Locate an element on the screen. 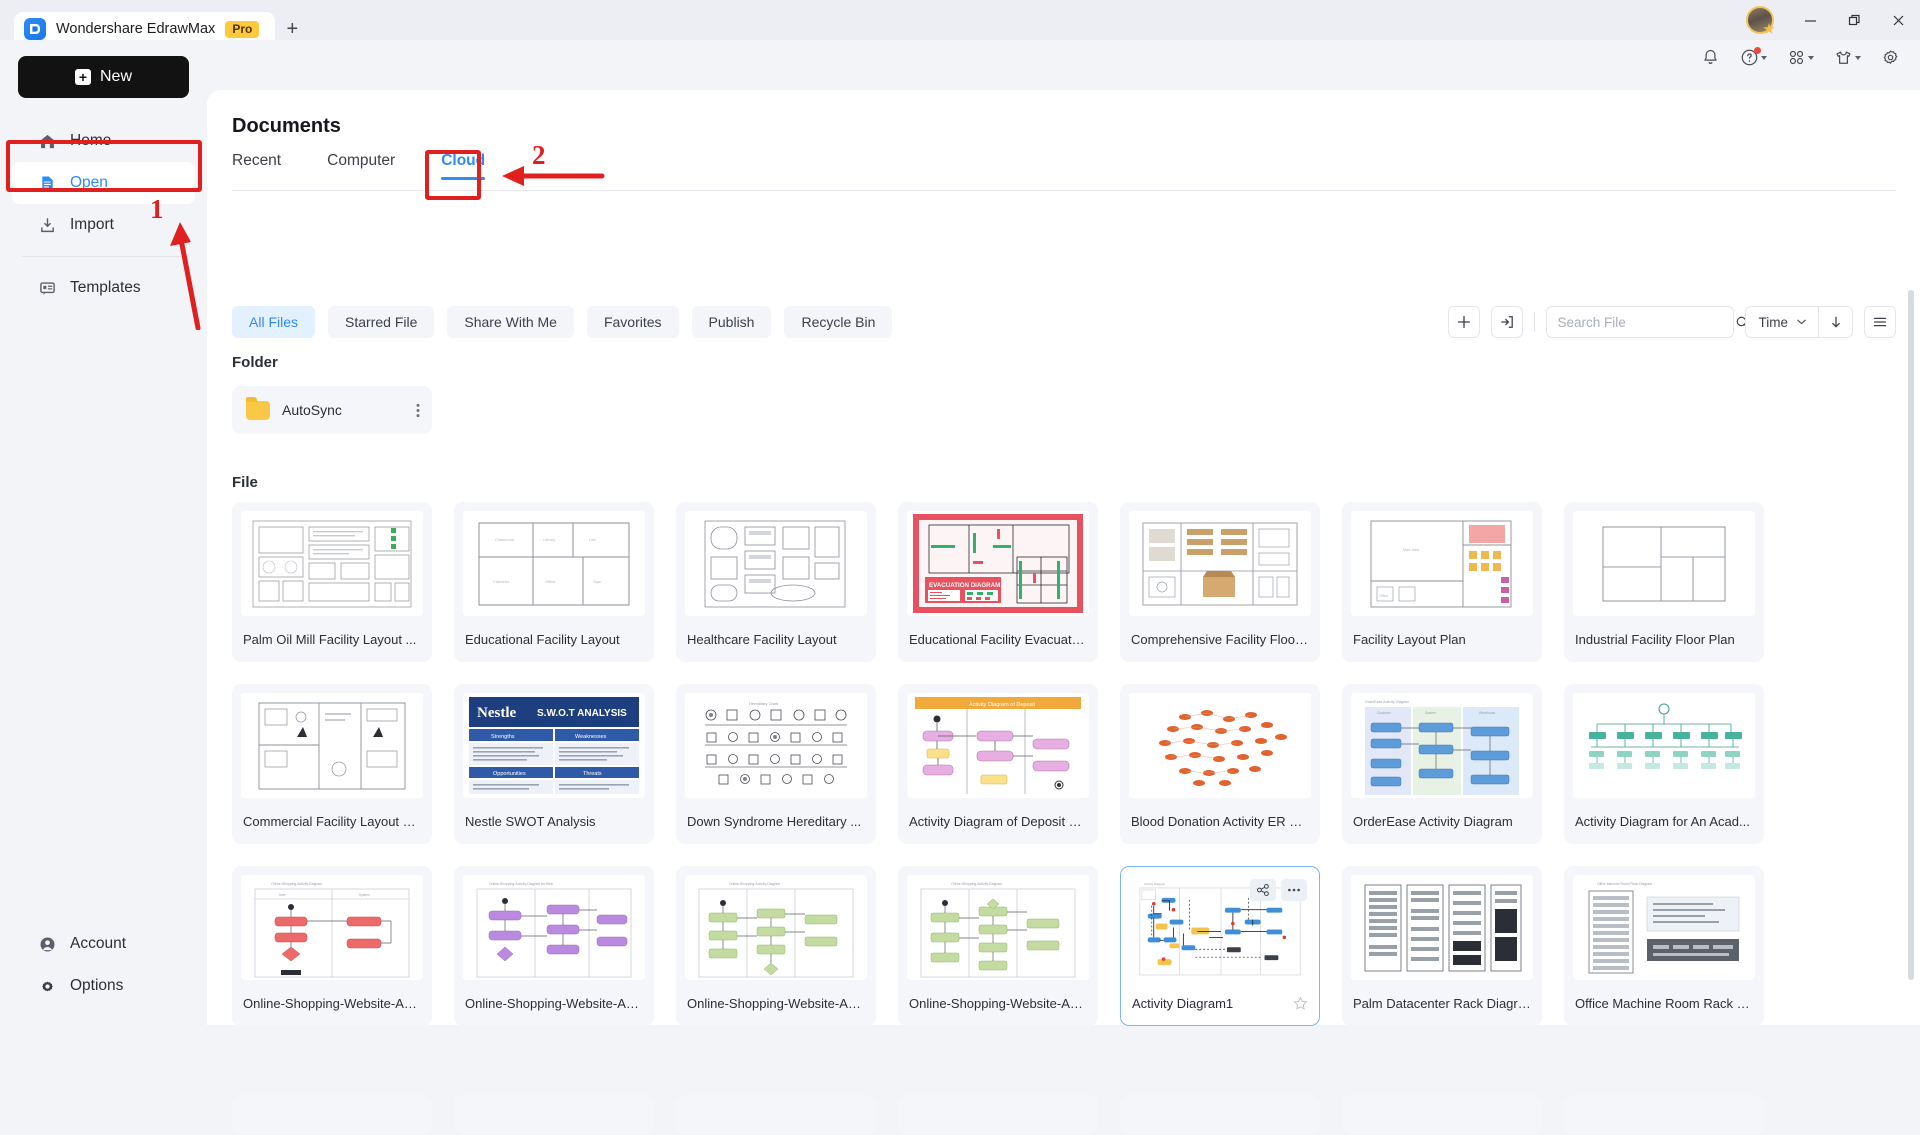 The width and height of the screenshot is (1920, 1135). file-thumbnail: Online-Shopping-Activity-Diagram is located at coordinates (776, 927).